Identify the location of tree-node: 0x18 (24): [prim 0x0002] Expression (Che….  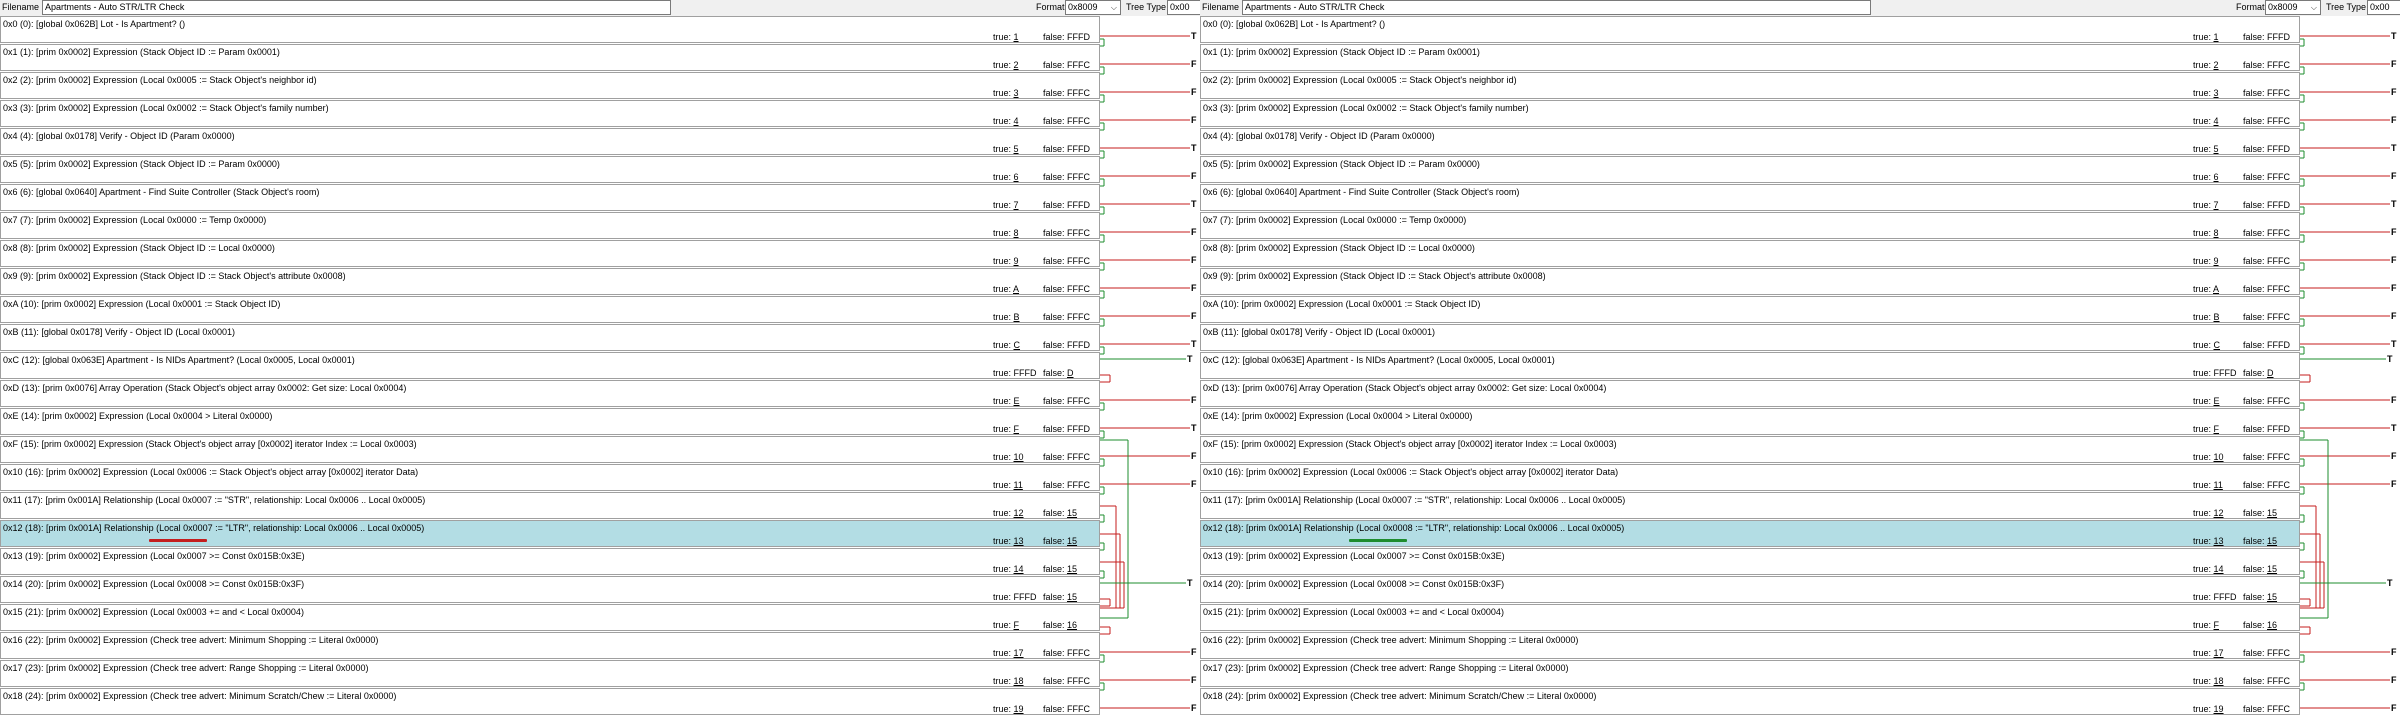
(550, 701).